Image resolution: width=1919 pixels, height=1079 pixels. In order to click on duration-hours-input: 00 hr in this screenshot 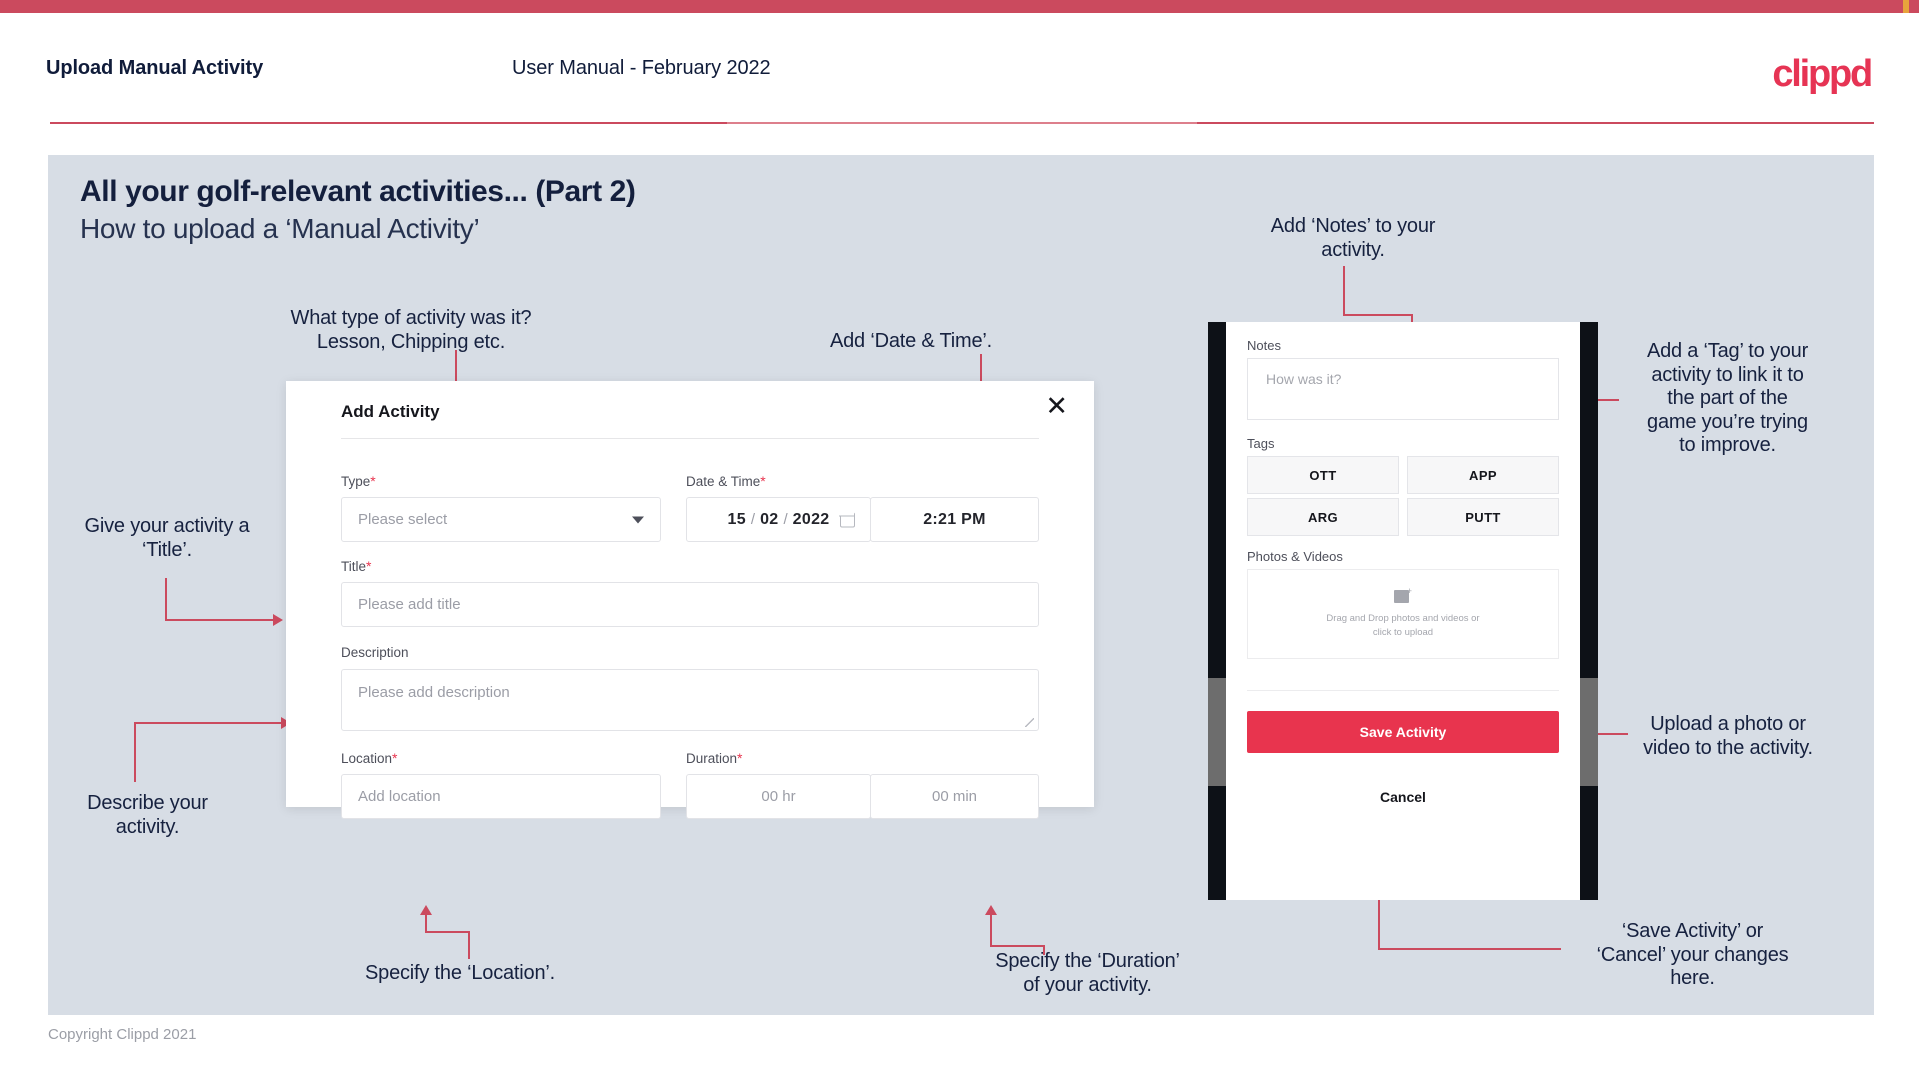, I will do `click(778, 796)`.